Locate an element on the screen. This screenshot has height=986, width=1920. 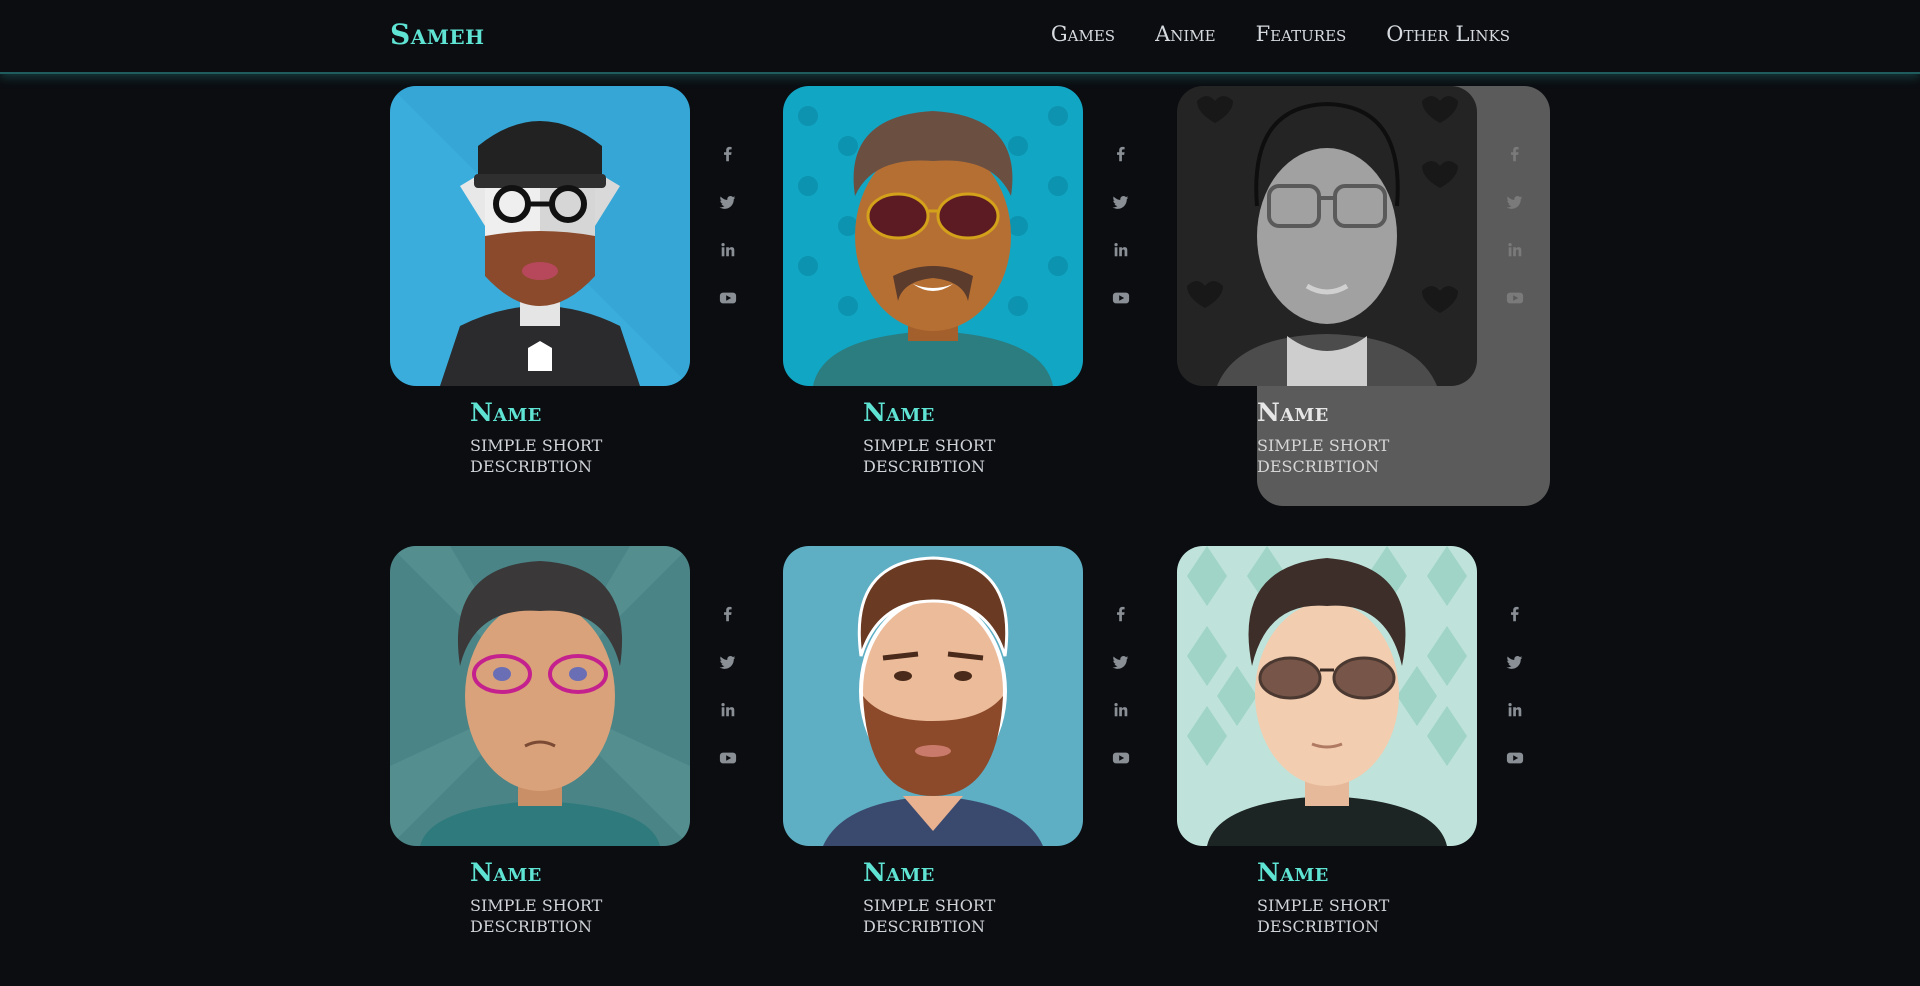
mustache-sunglasses-man-avatar-image is located at coordinates (933, 236).